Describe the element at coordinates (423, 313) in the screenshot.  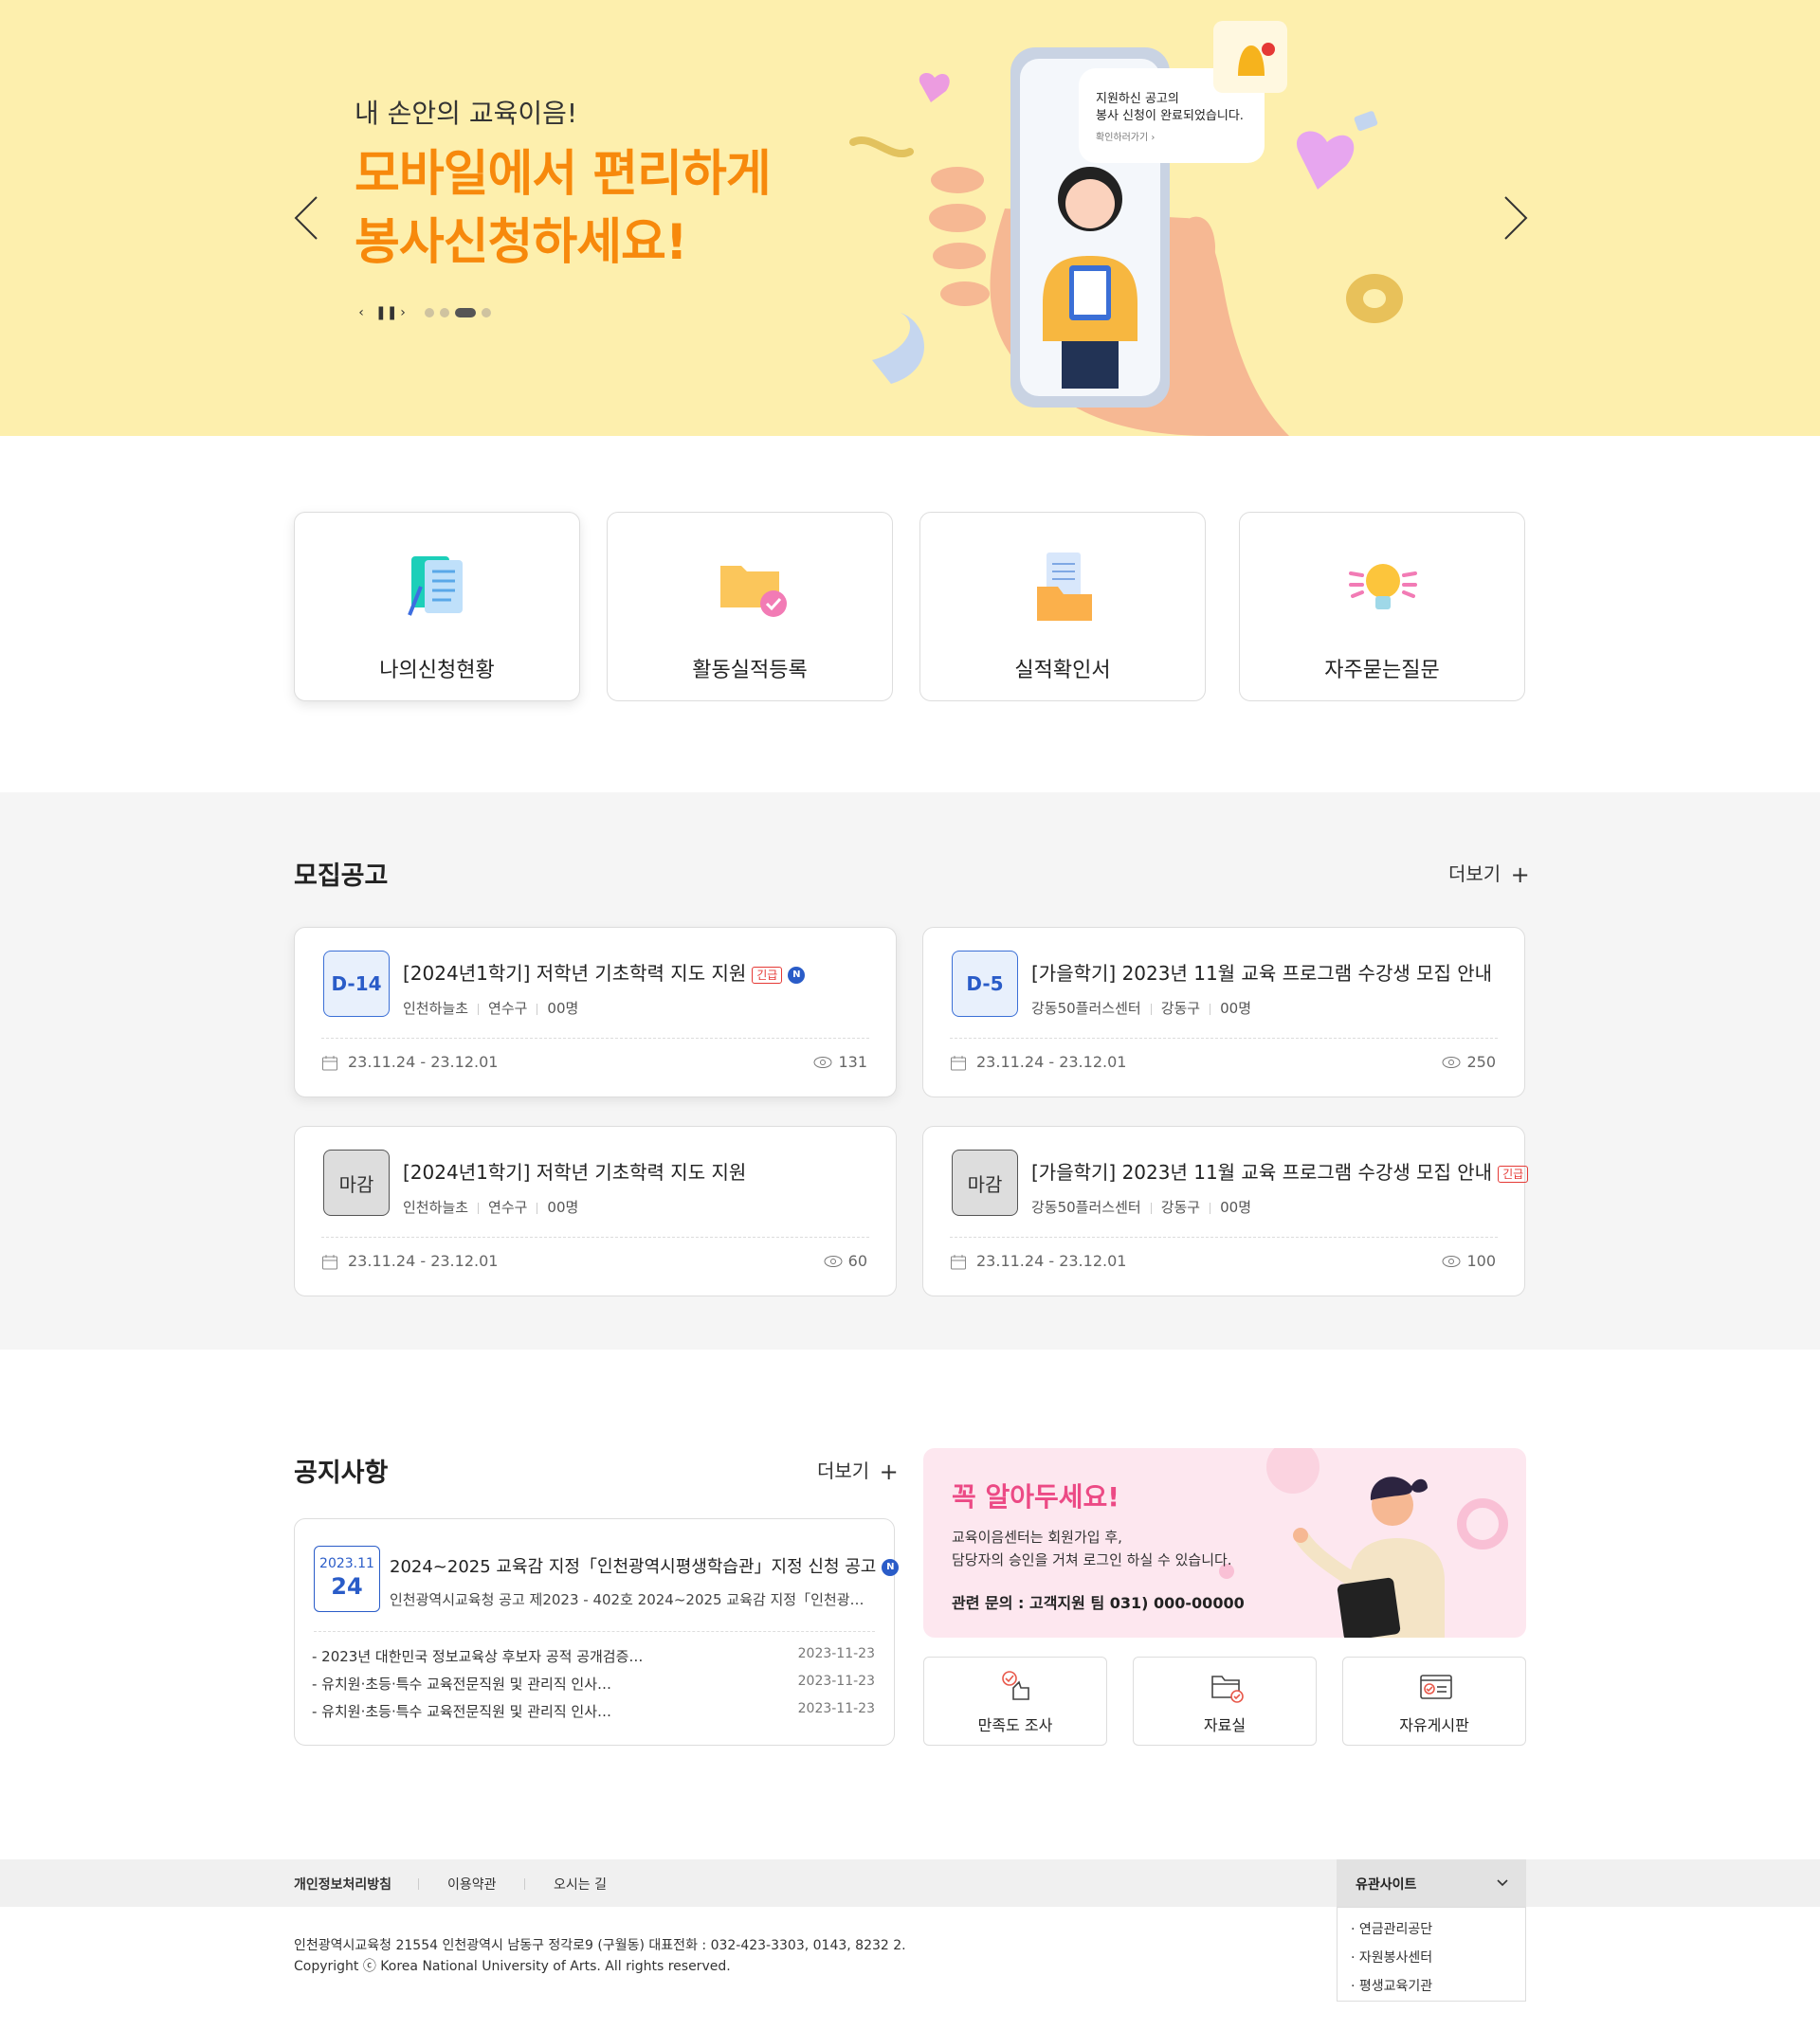
I see `slide-controls: ‹ ❚❚ ›` at that location.